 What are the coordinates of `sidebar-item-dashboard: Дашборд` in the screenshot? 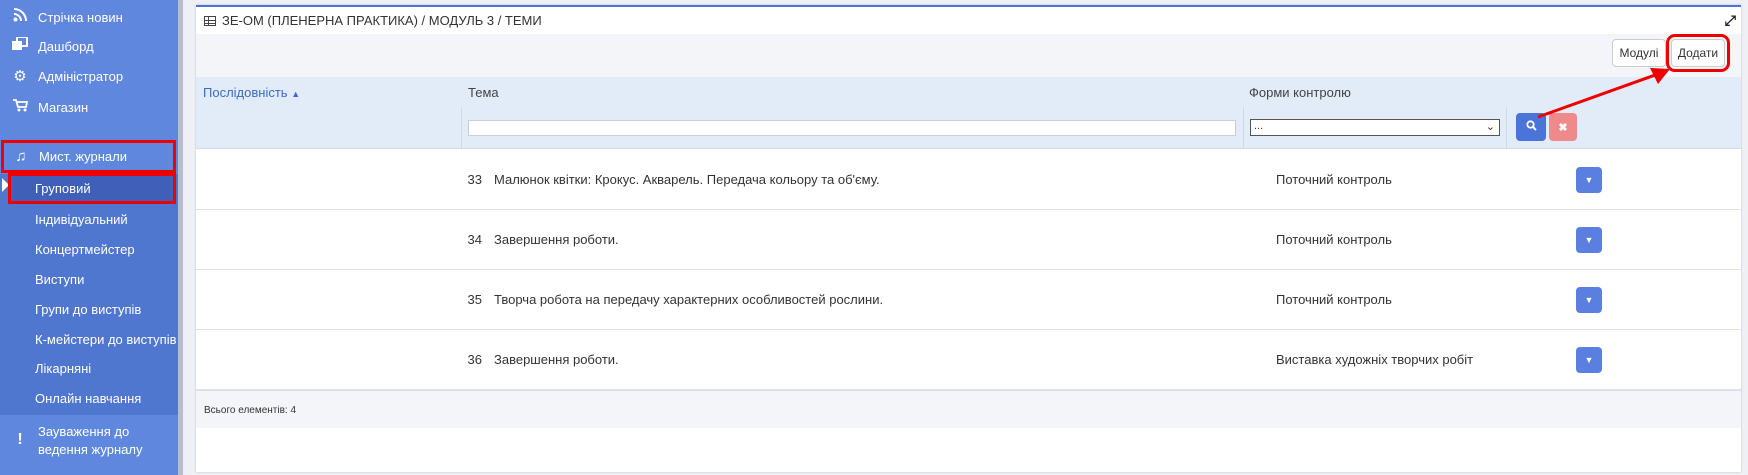 It's located at (89, 46).